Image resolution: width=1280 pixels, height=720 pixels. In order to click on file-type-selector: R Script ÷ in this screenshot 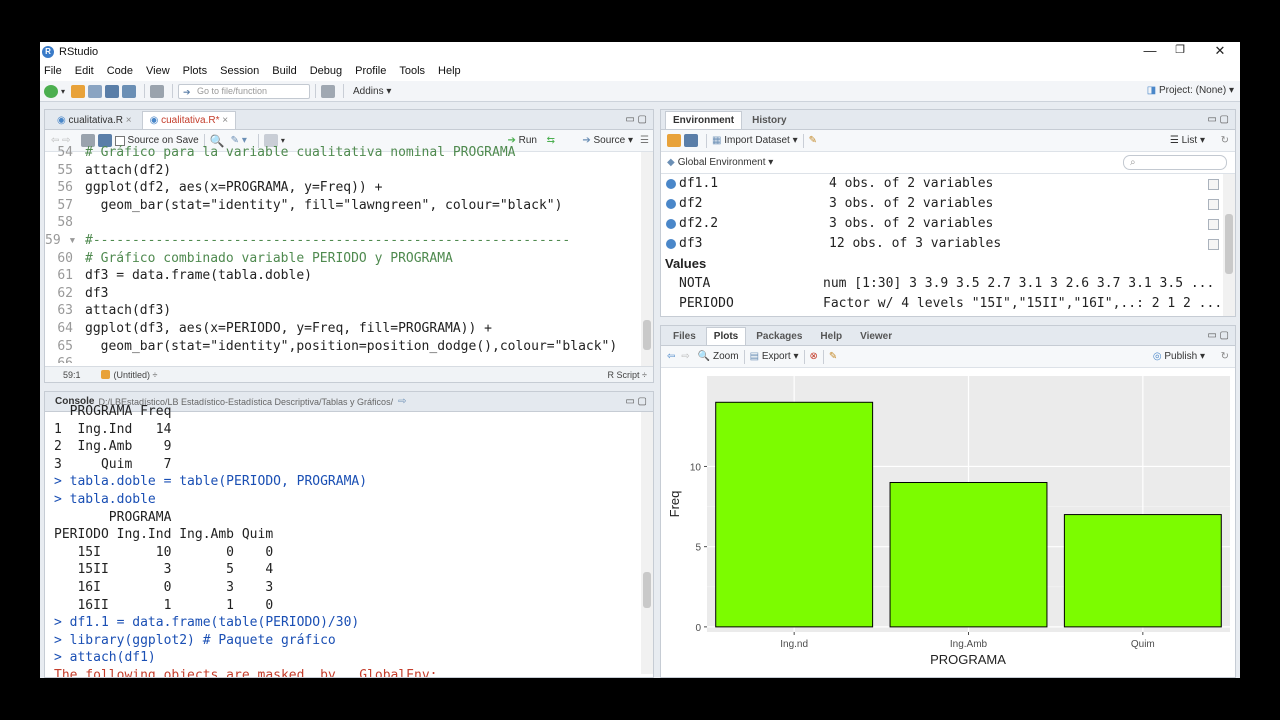, I will do `click(627, 375)`.